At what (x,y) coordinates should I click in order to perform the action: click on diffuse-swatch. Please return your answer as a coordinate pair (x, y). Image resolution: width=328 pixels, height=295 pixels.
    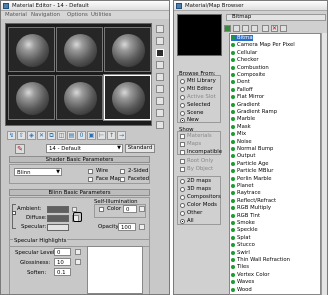
    Looking at the image, I should click on (58, 218).